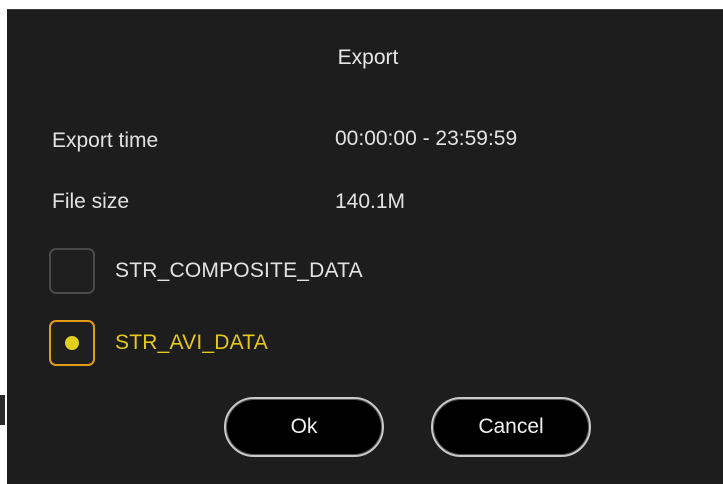 This screenshot has width=723, height=484. I want to click on export-time-label: Export time, so click(105, 140).